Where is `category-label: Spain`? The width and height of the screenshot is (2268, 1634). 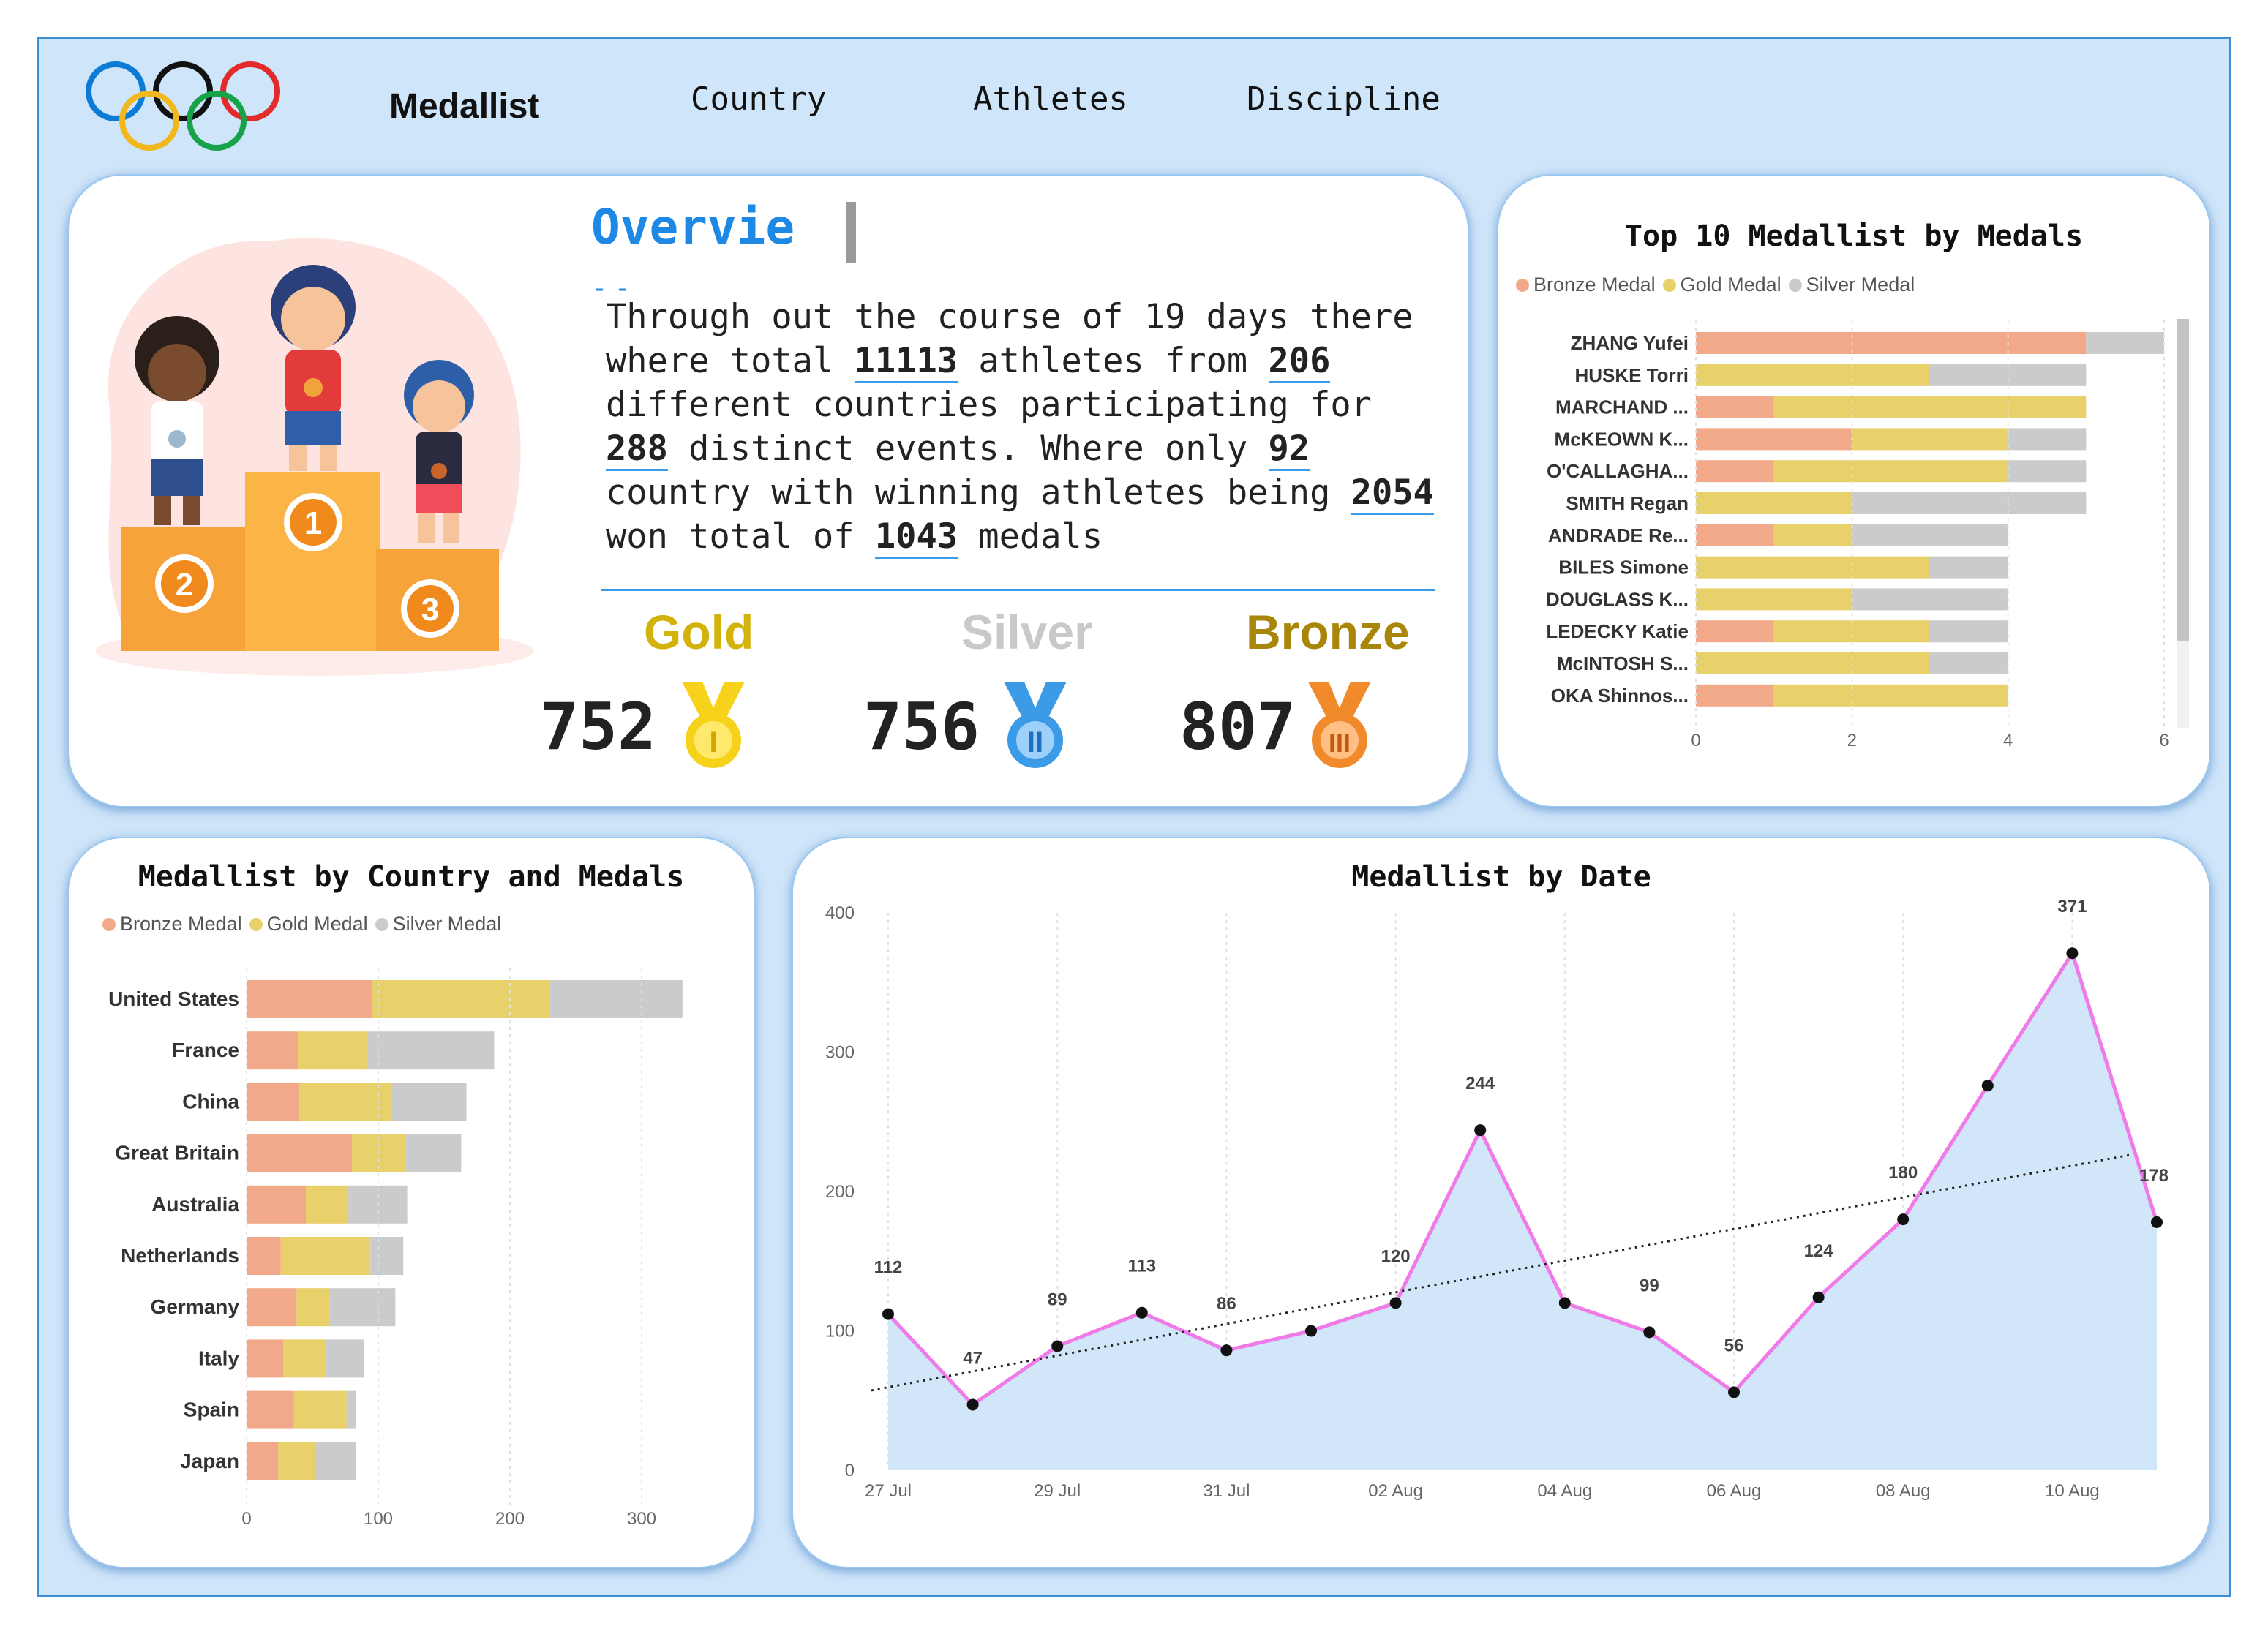
category-label: Spain is located at coordinates (211, 1409).